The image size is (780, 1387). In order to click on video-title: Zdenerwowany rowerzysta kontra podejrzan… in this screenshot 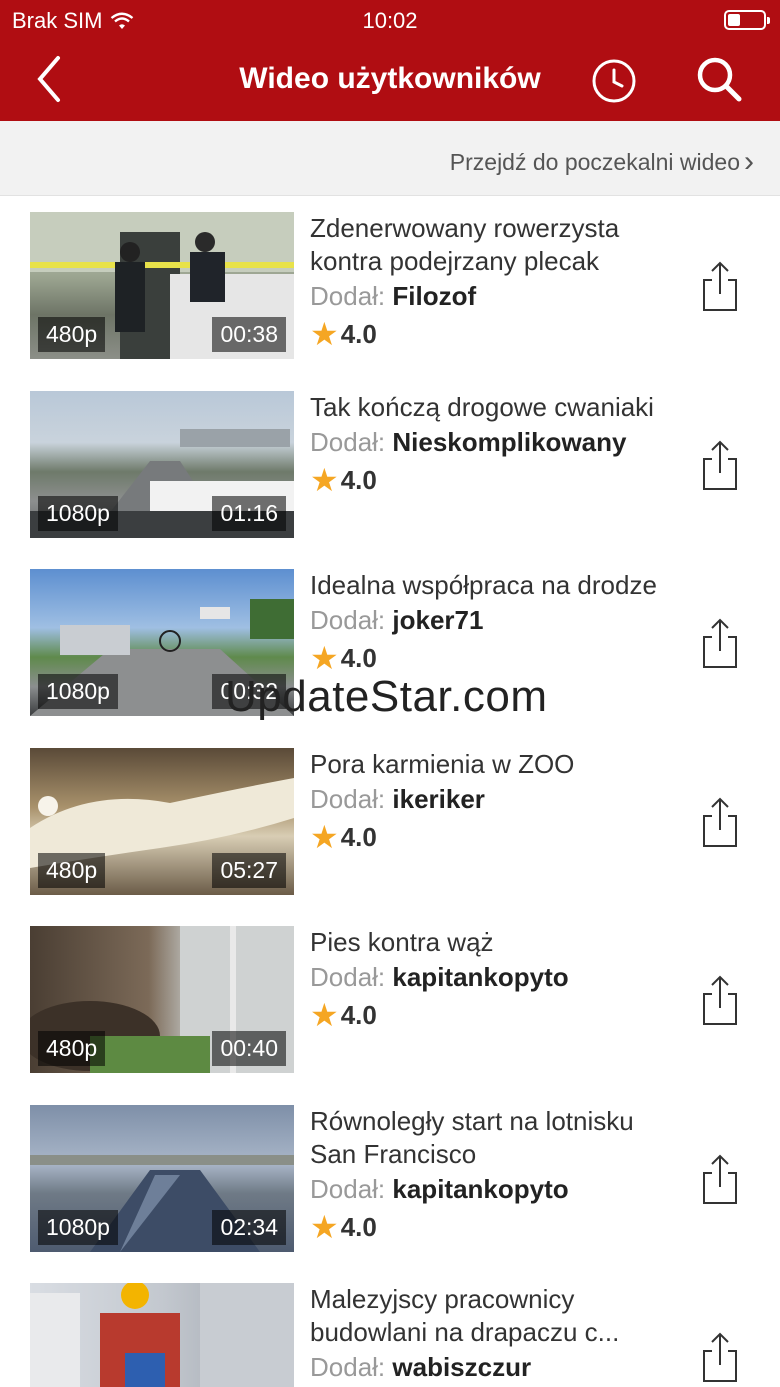, I will do `click(495, 245)`.